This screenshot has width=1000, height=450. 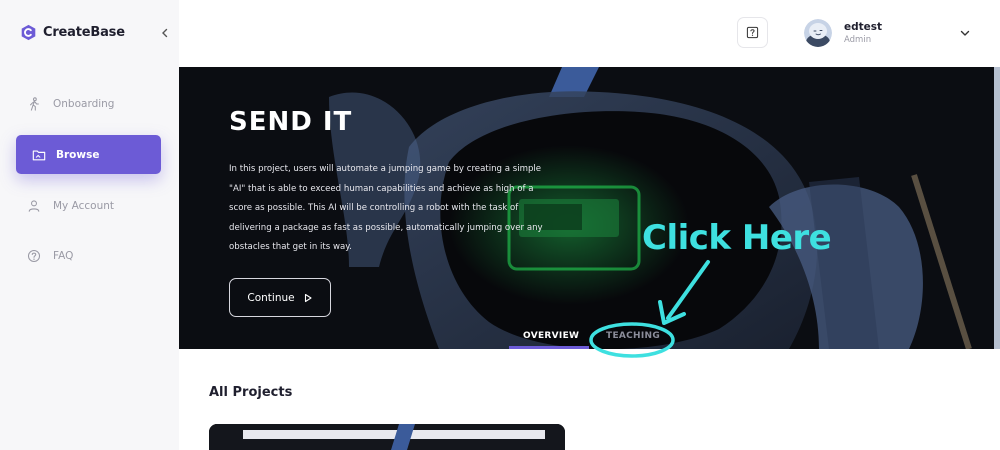 I want to click on project-card, so click(x=387, y=437).